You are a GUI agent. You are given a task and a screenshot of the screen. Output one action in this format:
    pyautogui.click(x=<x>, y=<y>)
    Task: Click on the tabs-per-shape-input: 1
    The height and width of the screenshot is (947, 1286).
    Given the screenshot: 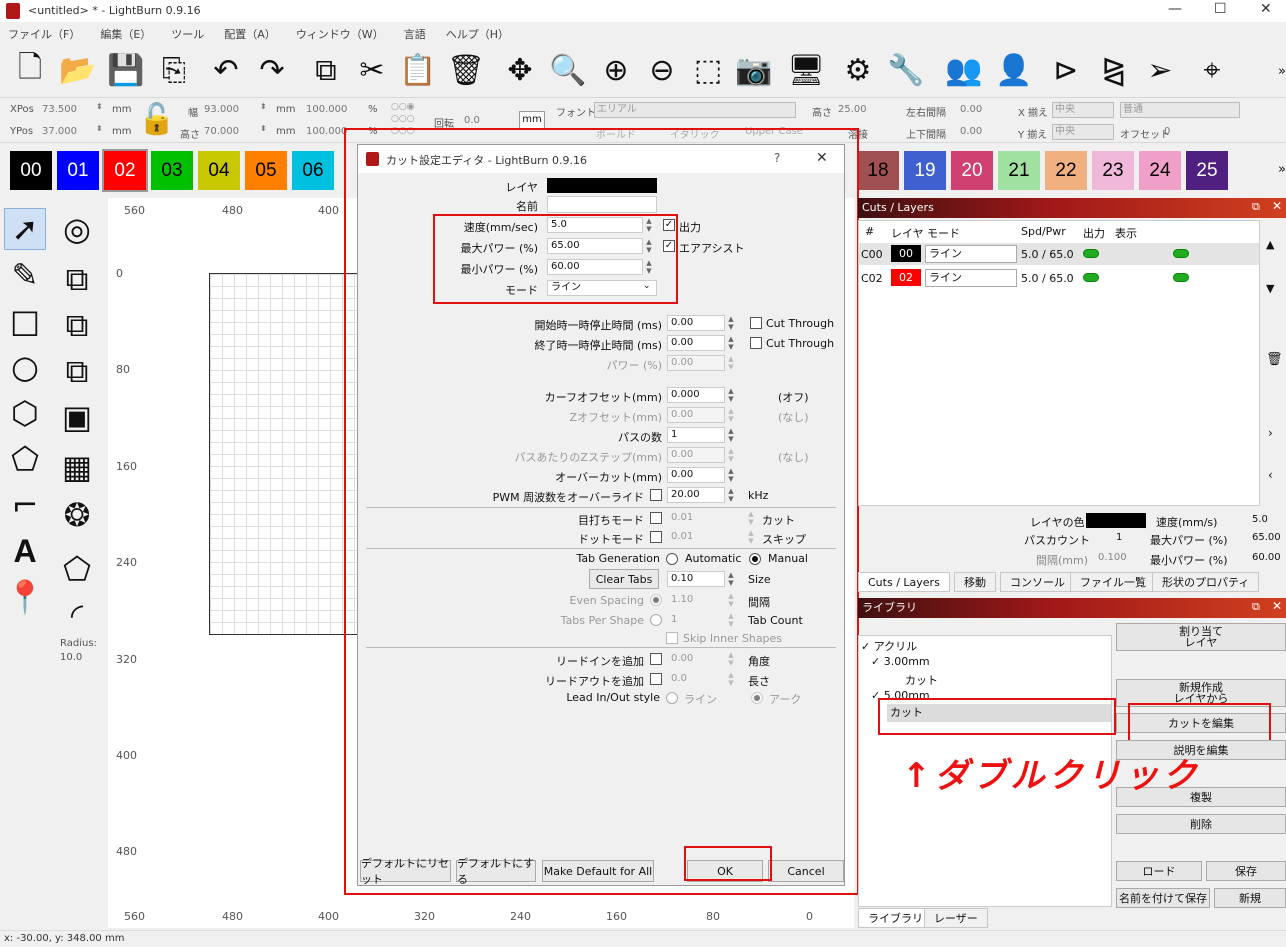 What is the action you would take?
    pyautogui.click(x=696, y=620)
    